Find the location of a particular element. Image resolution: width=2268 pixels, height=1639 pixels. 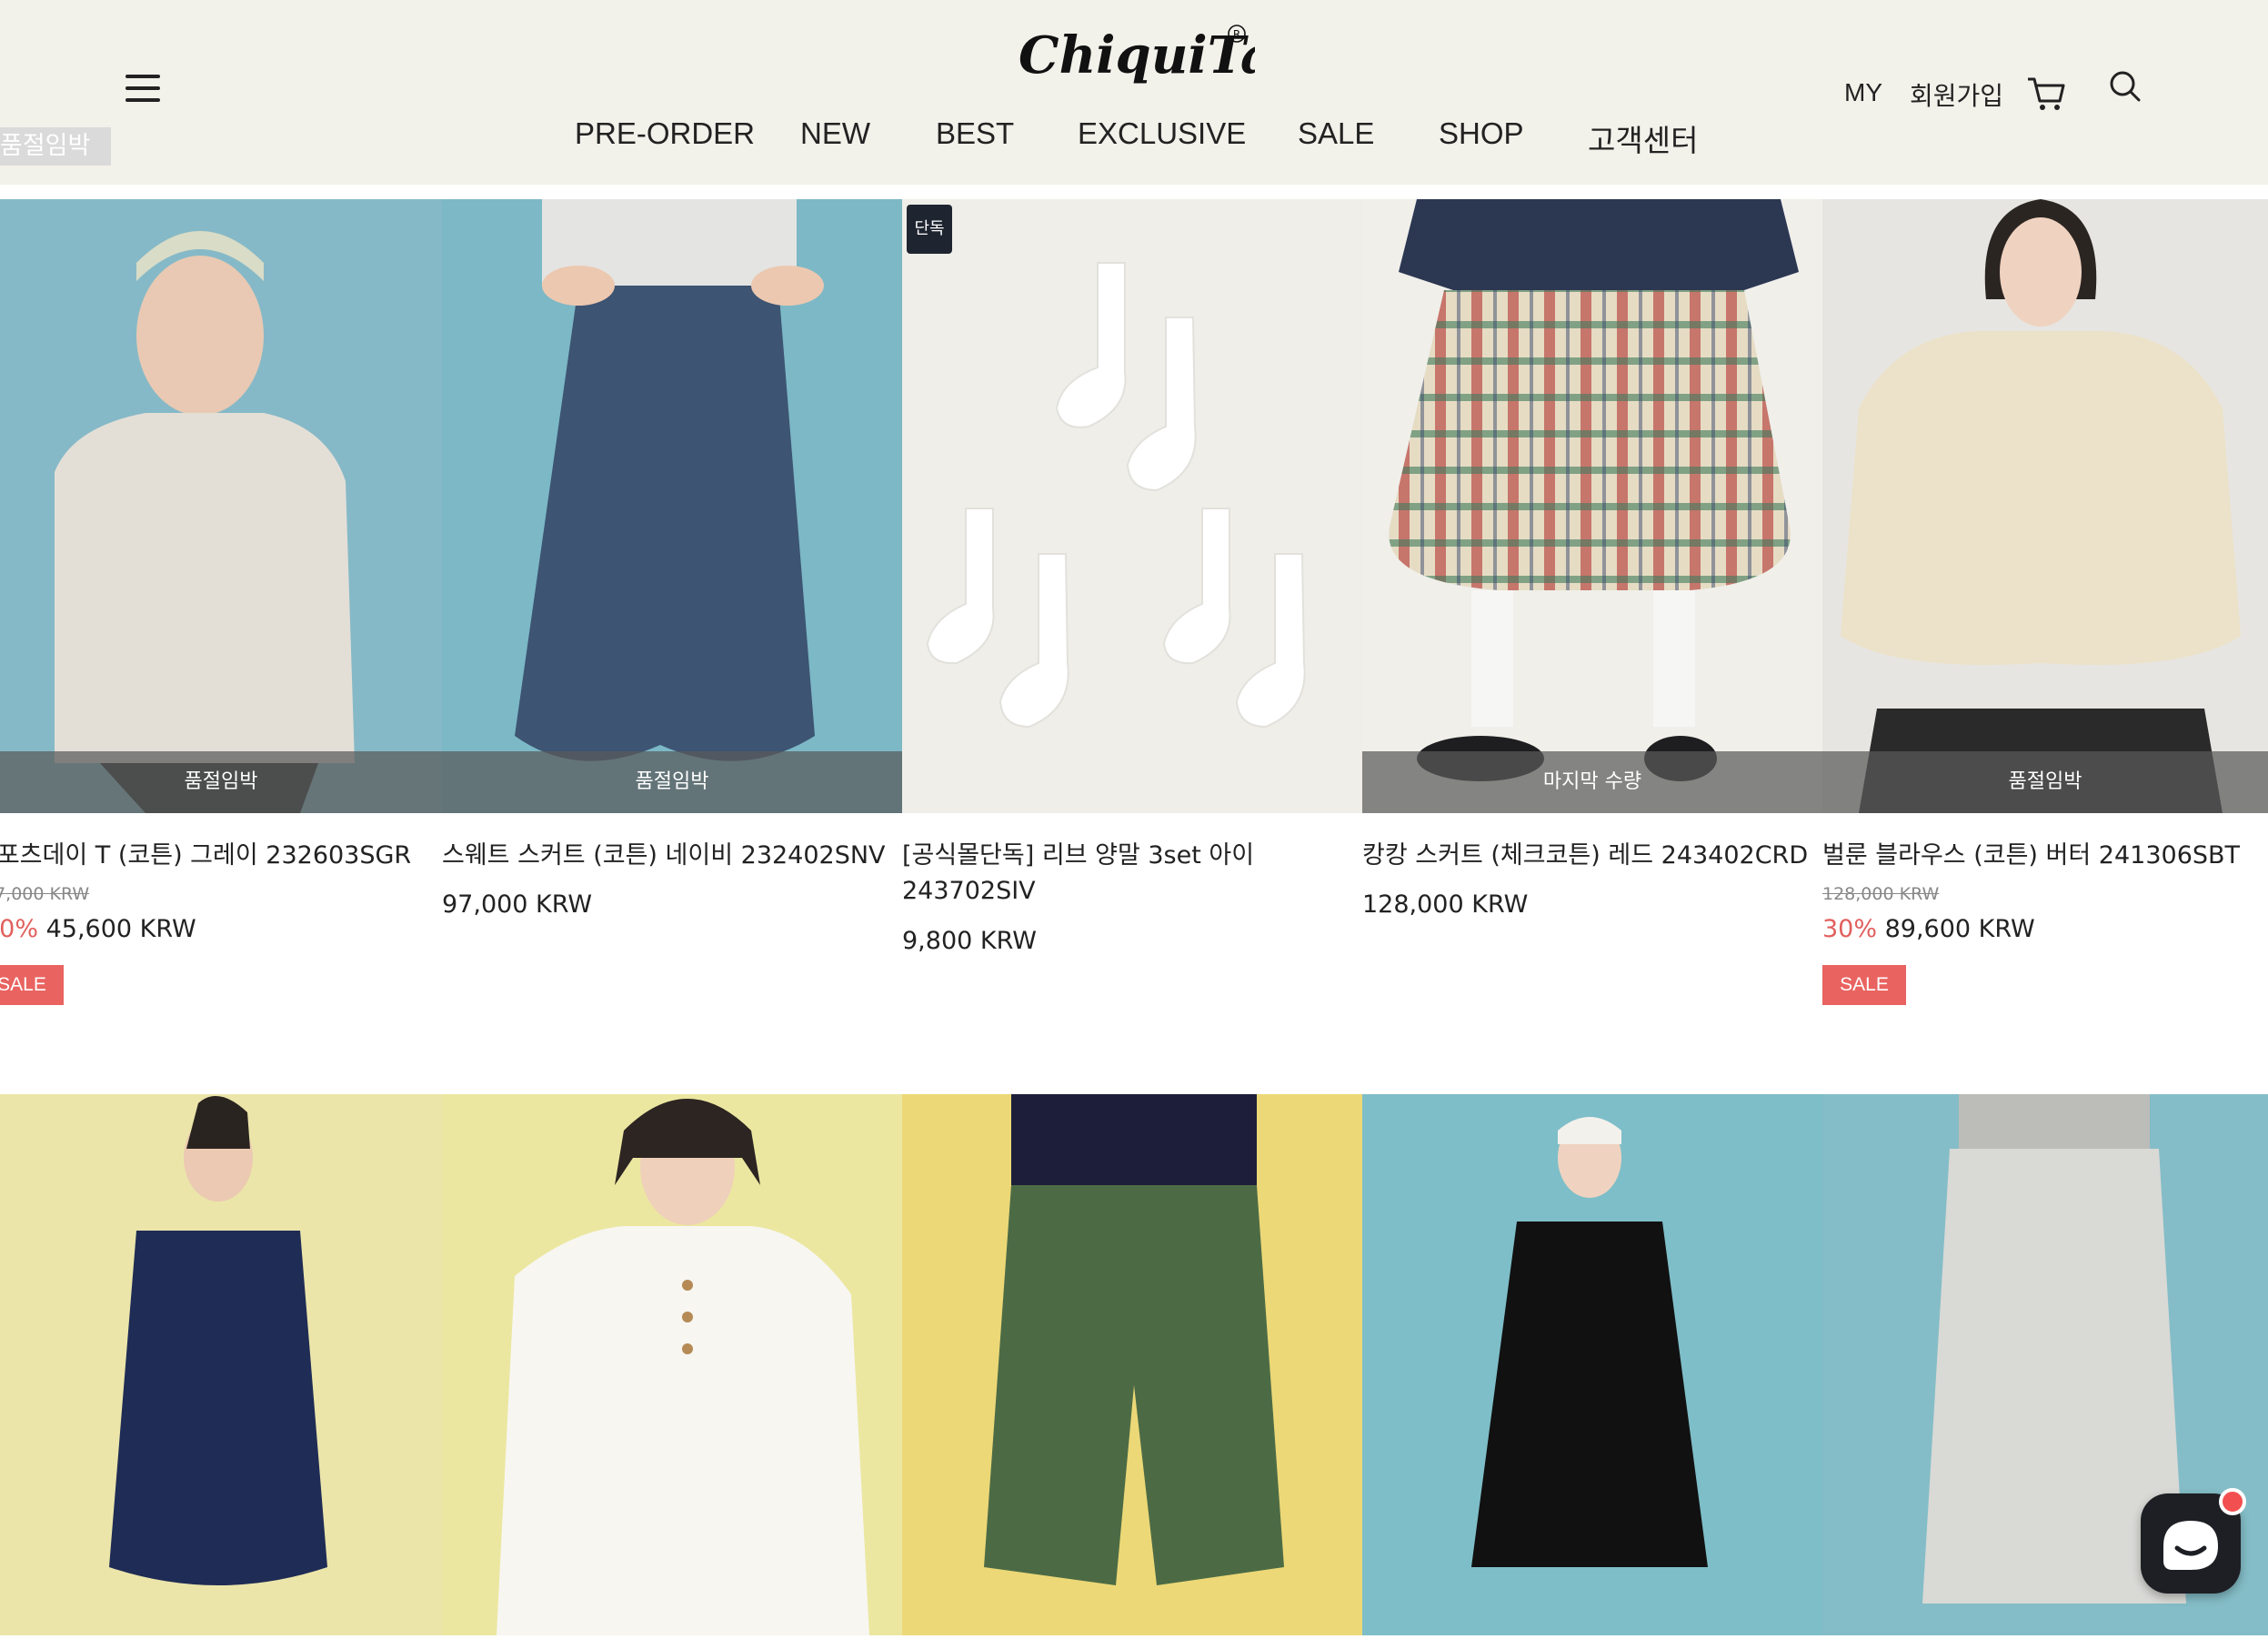

nav-pre-order: PRE-ORDER is located at coordinates (665, 133).